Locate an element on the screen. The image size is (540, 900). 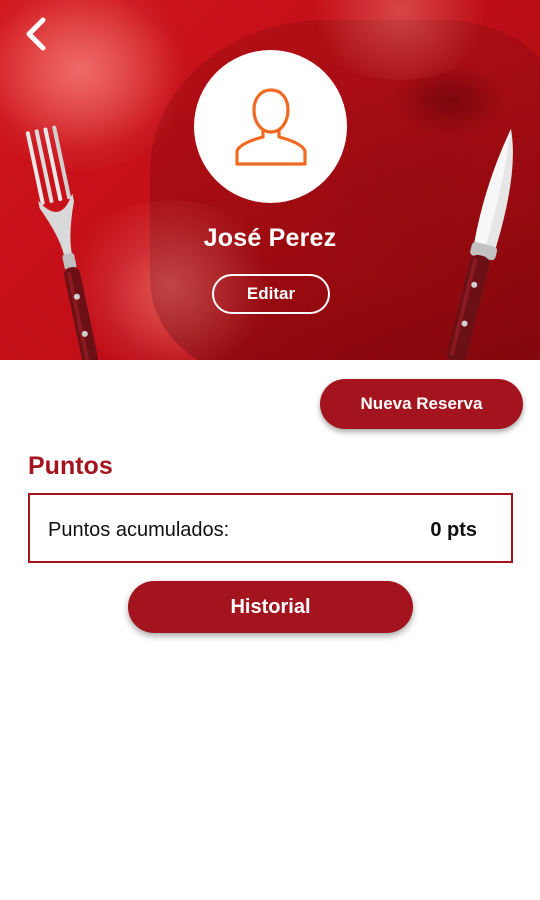
points-section-title: Puntos is located at coordinates (70, 466).